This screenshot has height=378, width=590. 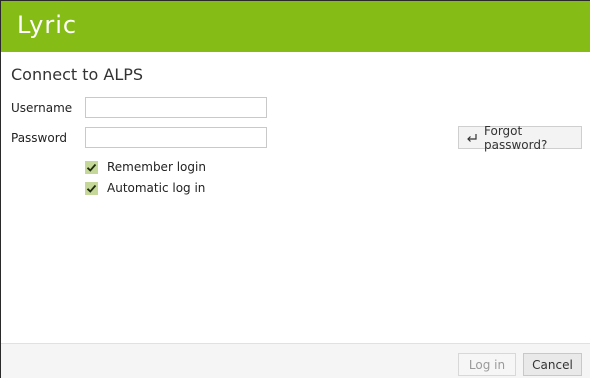 I want to click on forgot-password-label: Forgot password?, so click(x=516, y=137).